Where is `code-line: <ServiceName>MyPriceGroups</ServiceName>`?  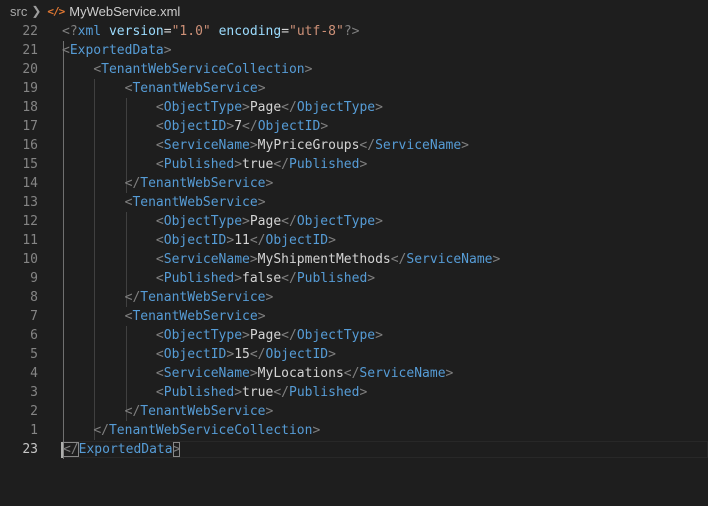 code-line: <ServiceName>MyPriceGroups</ServiceName> is located at coordinates (265, 145).